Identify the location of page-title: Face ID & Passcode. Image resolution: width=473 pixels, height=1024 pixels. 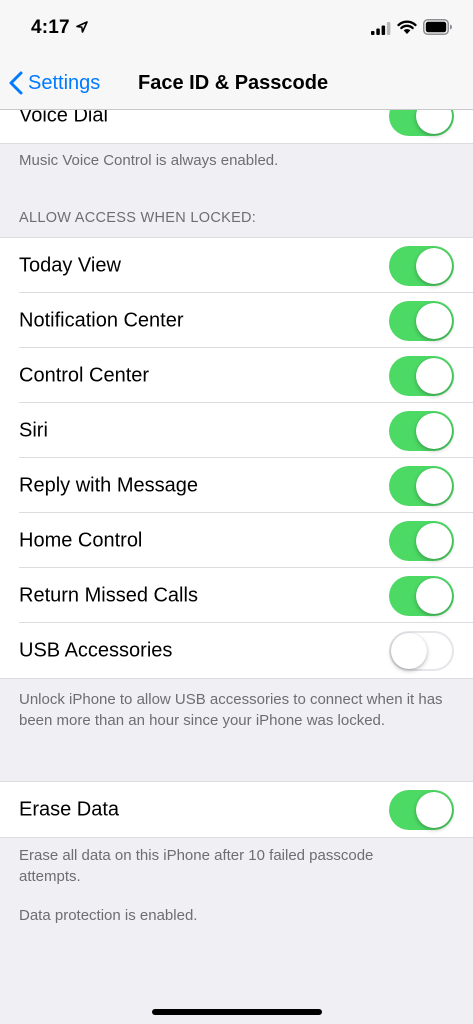
(233, 83).